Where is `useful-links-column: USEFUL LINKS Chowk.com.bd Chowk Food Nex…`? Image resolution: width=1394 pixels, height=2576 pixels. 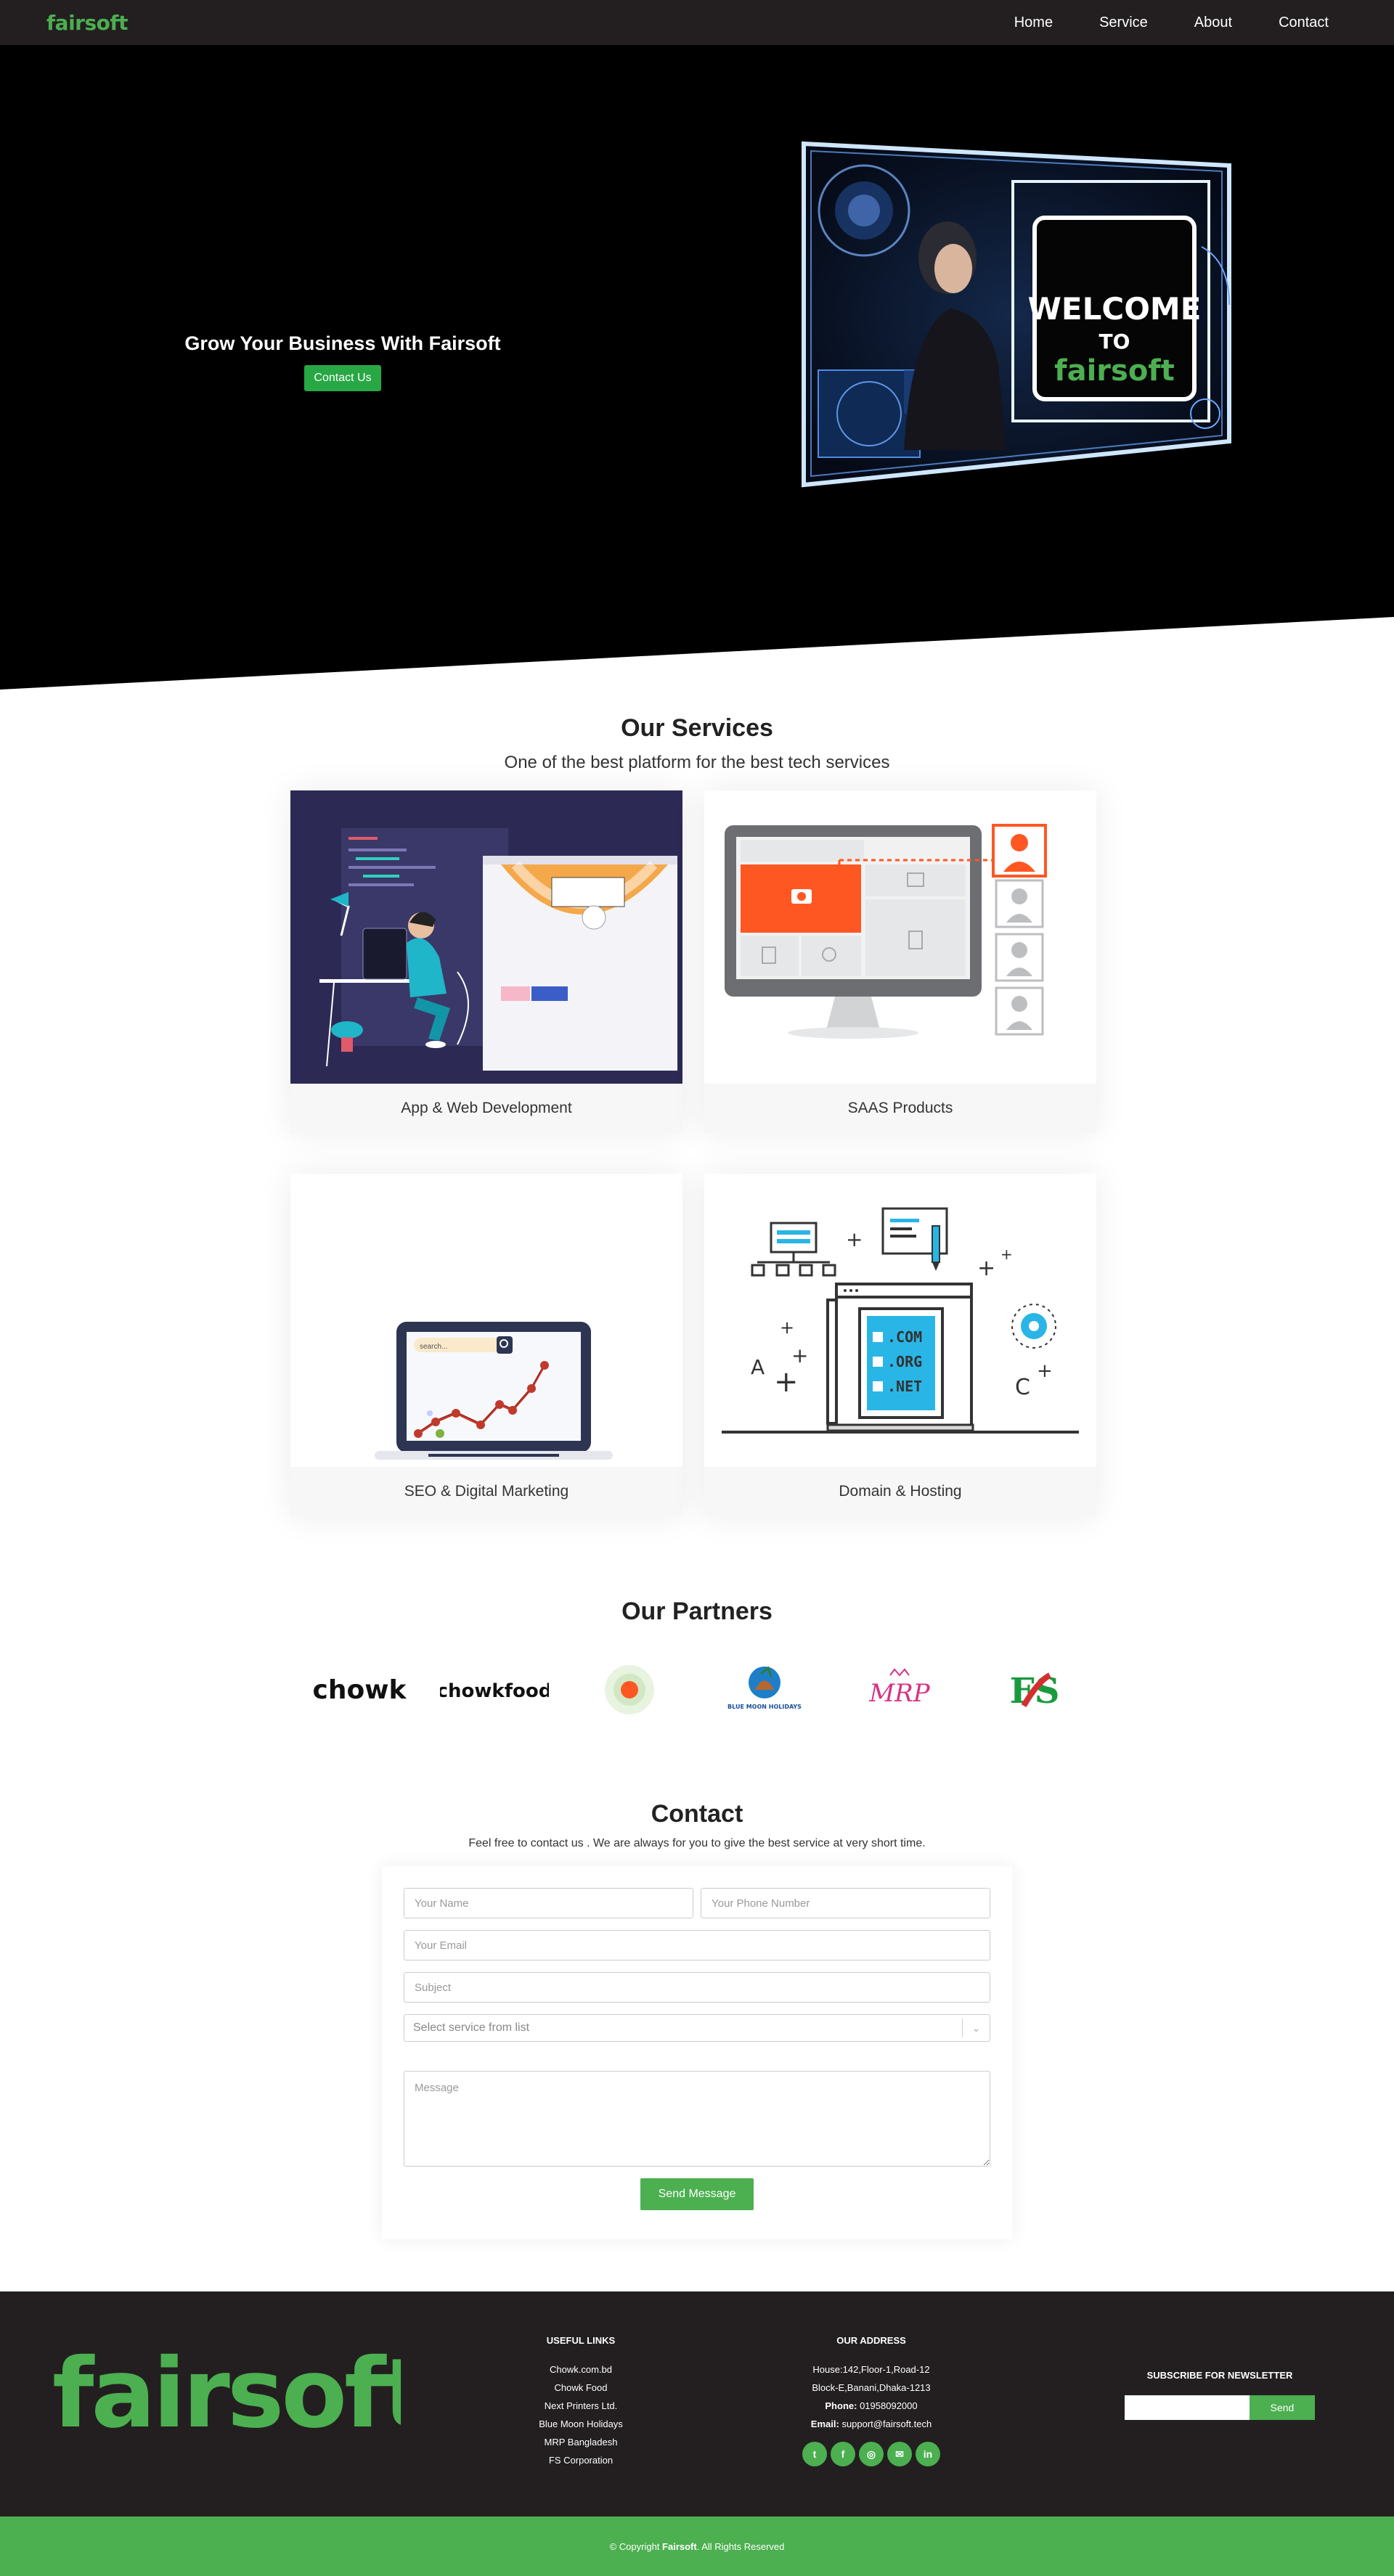
useful-links-column: USEFUL LINKS Chowk.com.bd Chowk Food Nex… is located at coordinates (581, 2402).